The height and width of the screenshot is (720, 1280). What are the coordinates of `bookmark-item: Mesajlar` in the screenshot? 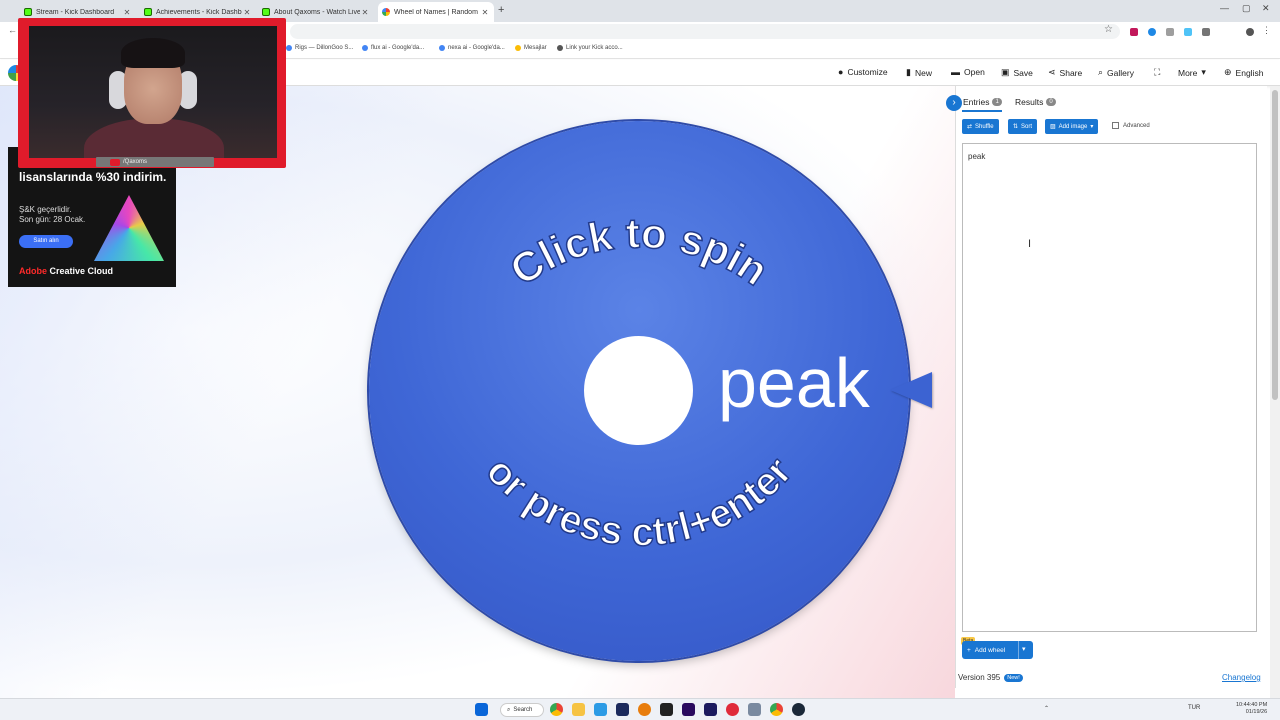 It's located at (531, 48).